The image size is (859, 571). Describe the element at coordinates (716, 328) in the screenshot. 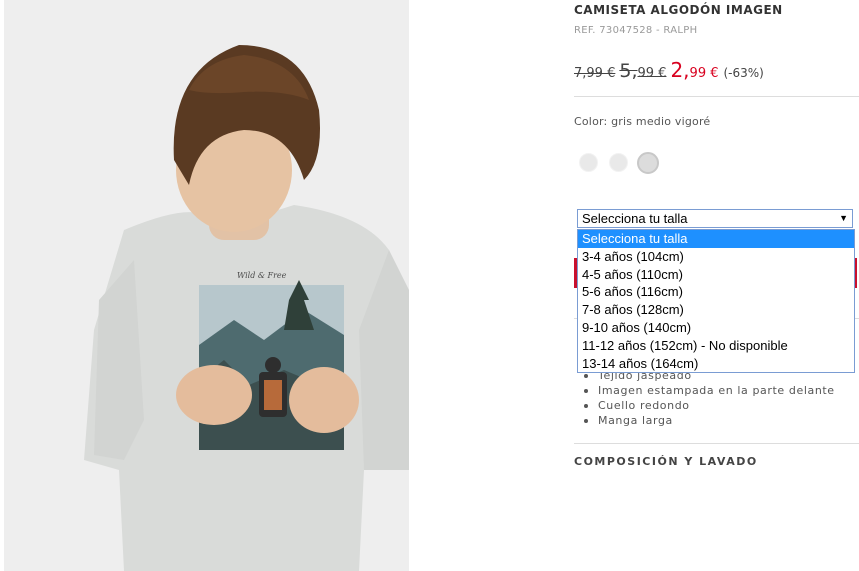

I see `size-option: 9-10 años (140cm)` at that location.